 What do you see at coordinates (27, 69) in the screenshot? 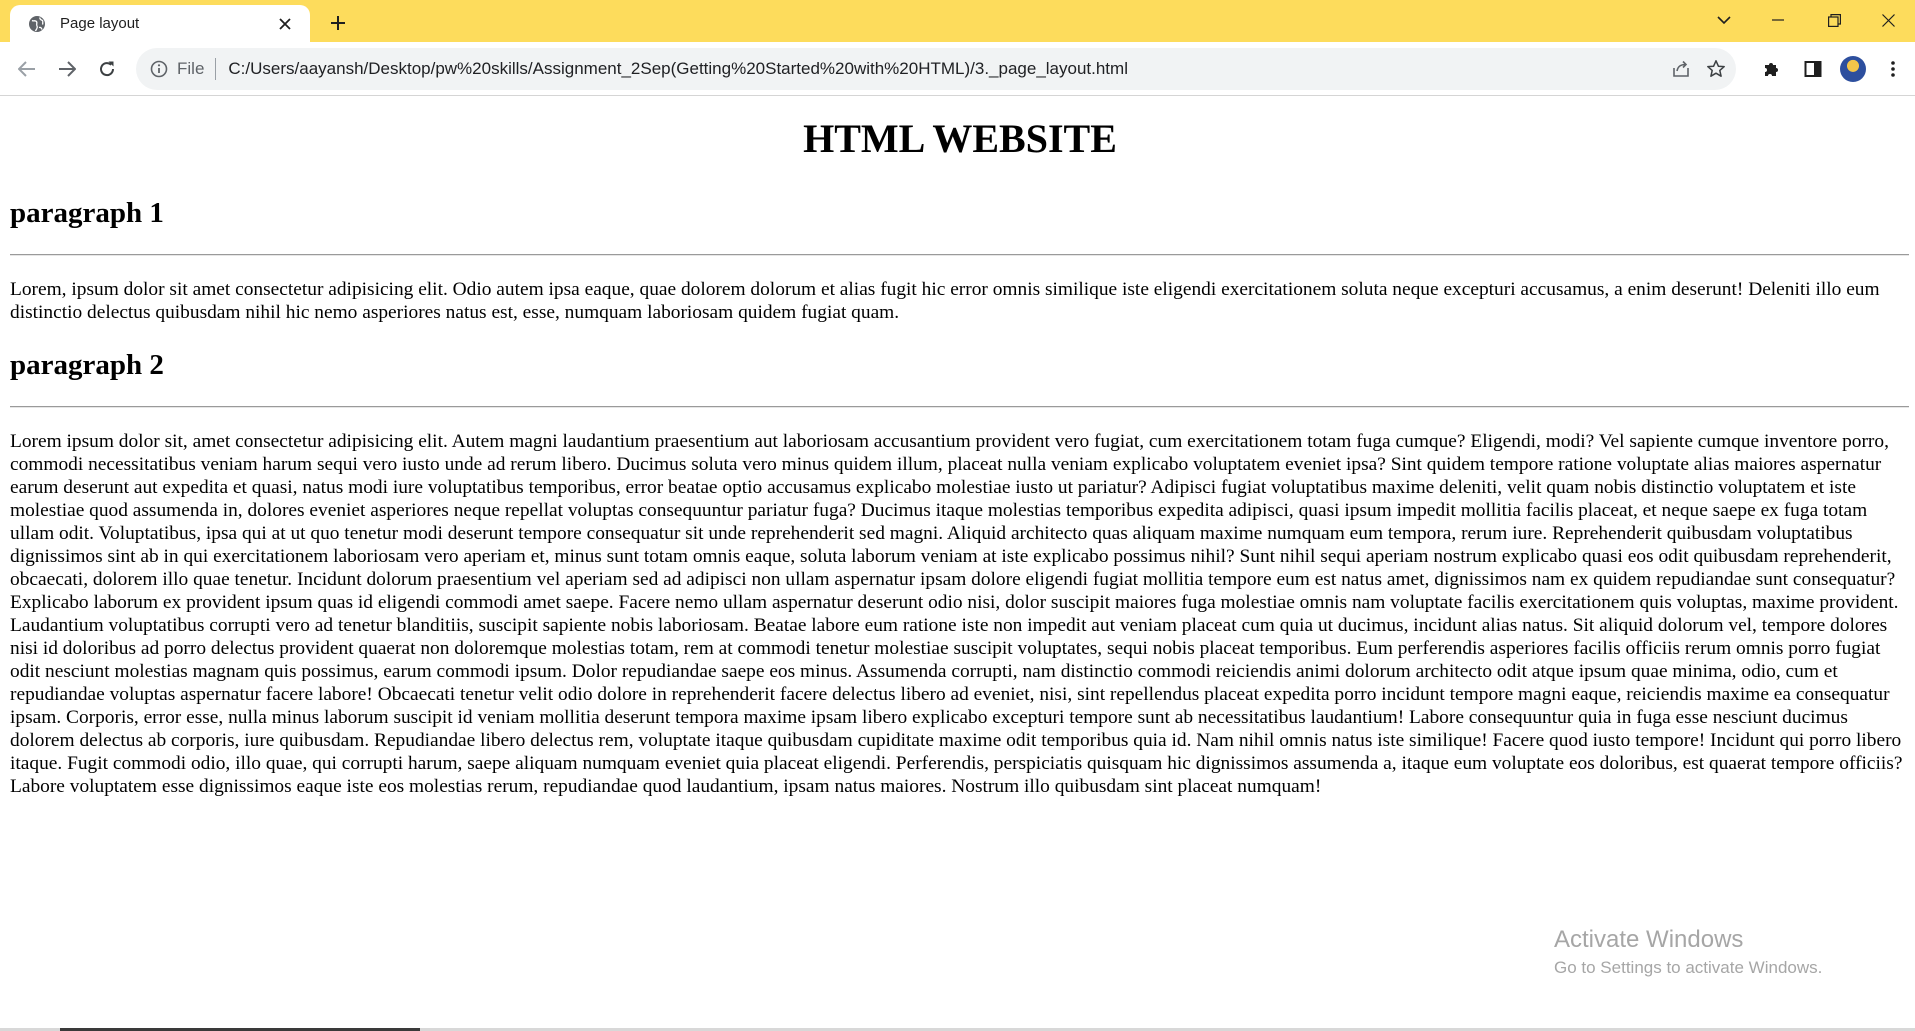
I see `back-arrow-icon` at bounding box center [27, 69].